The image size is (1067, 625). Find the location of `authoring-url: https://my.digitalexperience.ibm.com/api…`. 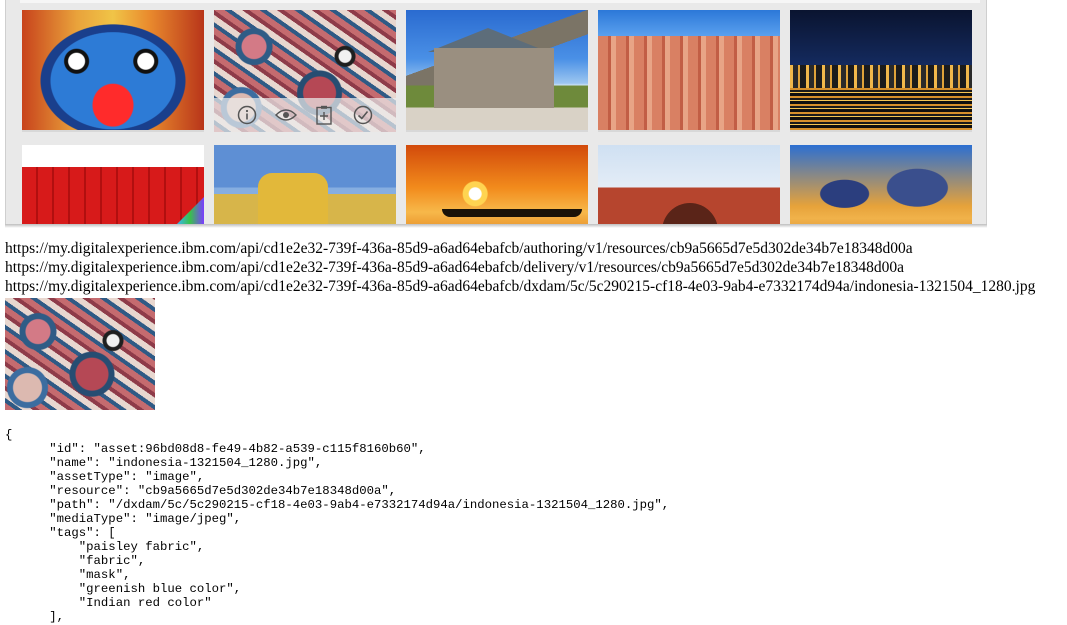

authoring-url: https://my.digitalexperience.ibm.com/api… is located at coordinates (459, 248).